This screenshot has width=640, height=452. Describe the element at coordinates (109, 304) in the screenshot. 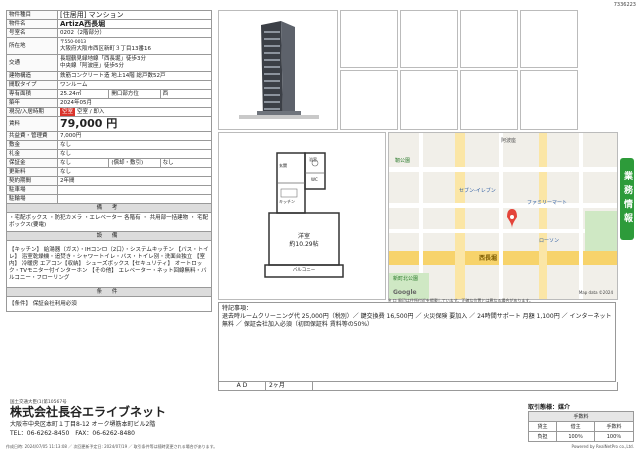

I see `conditions-text: 【条件】 保証会社利用必須` at that location.